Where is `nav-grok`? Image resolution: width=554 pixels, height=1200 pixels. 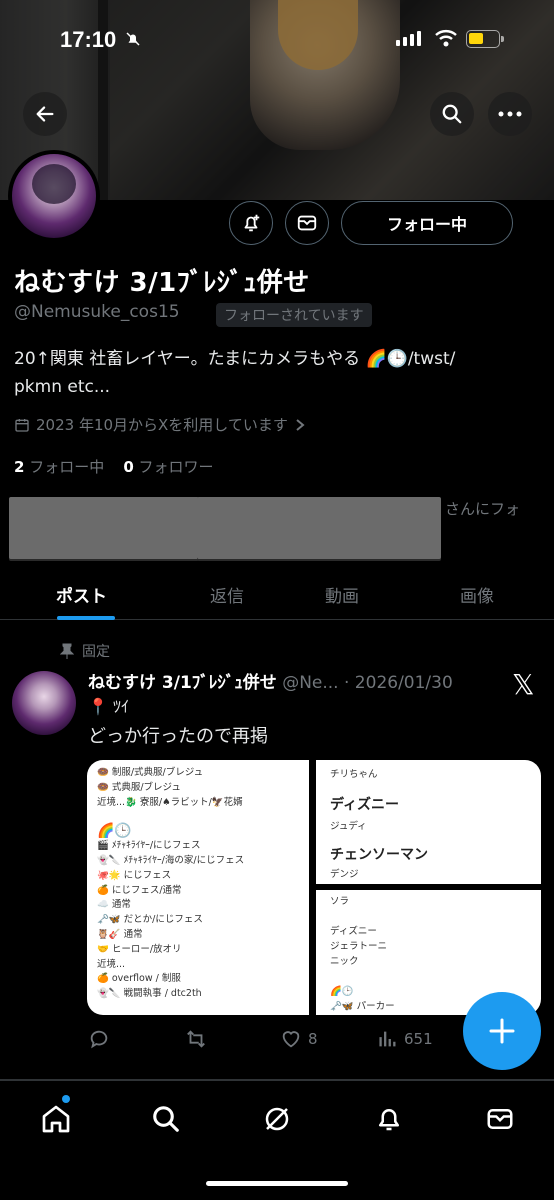
nav-grok is located at coordinates (277, 1119).